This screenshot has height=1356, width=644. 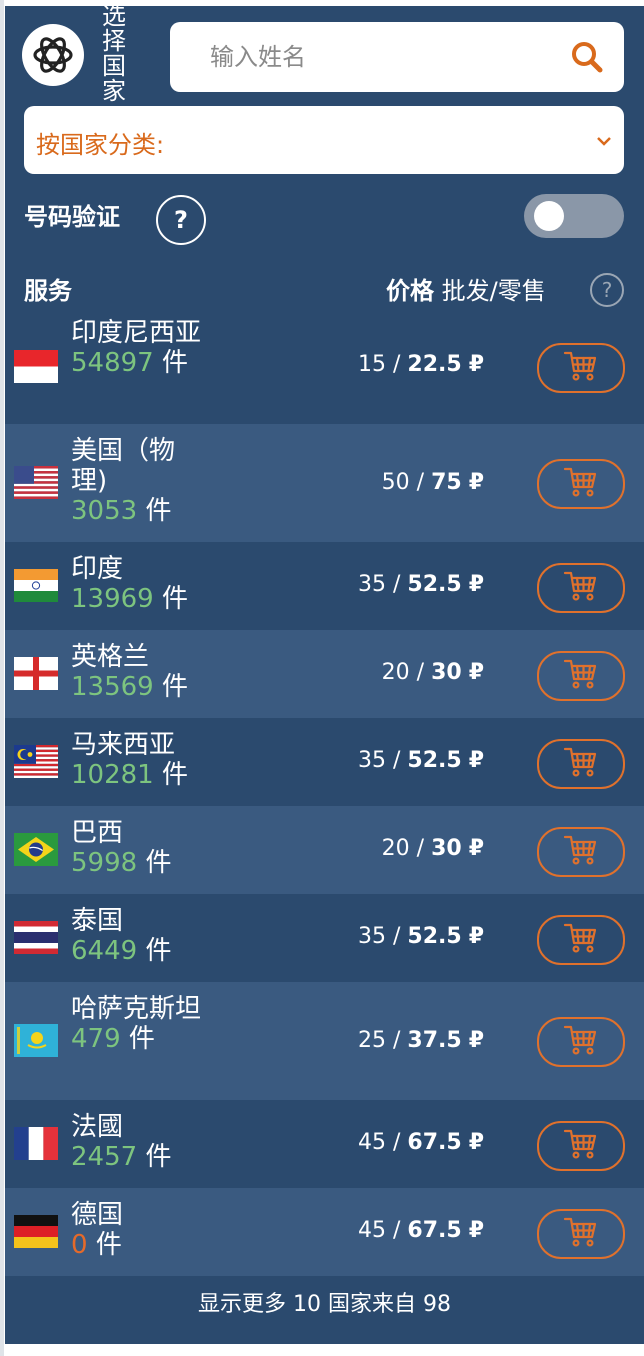 I want to click on openai-logo-icon, so click(x=53, y=55).